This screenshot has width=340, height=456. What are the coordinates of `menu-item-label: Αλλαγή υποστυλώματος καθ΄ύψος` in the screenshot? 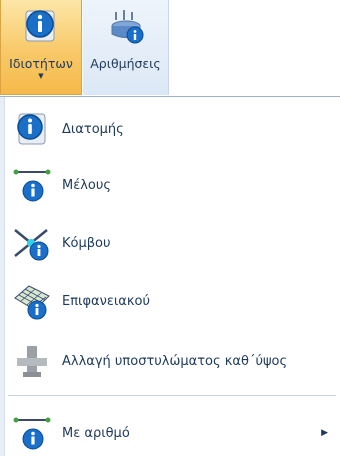 It's located at (175, 361).